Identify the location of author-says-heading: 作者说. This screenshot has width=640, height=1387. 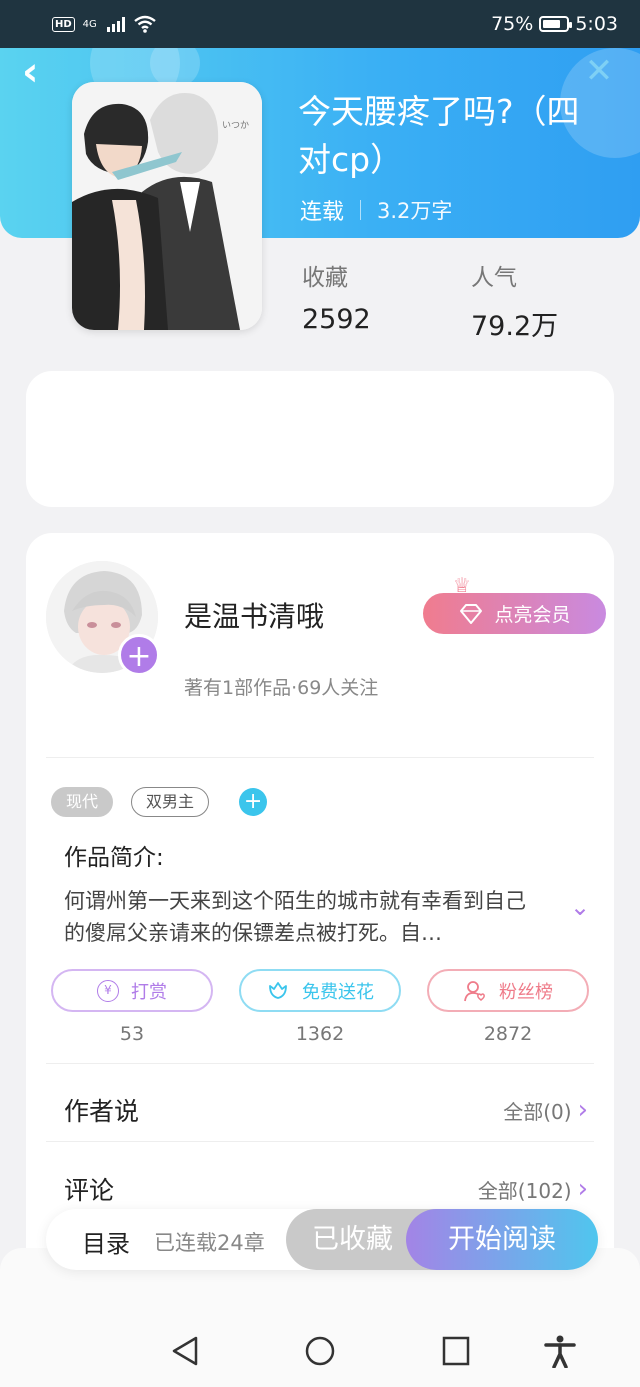
(102, 1111).